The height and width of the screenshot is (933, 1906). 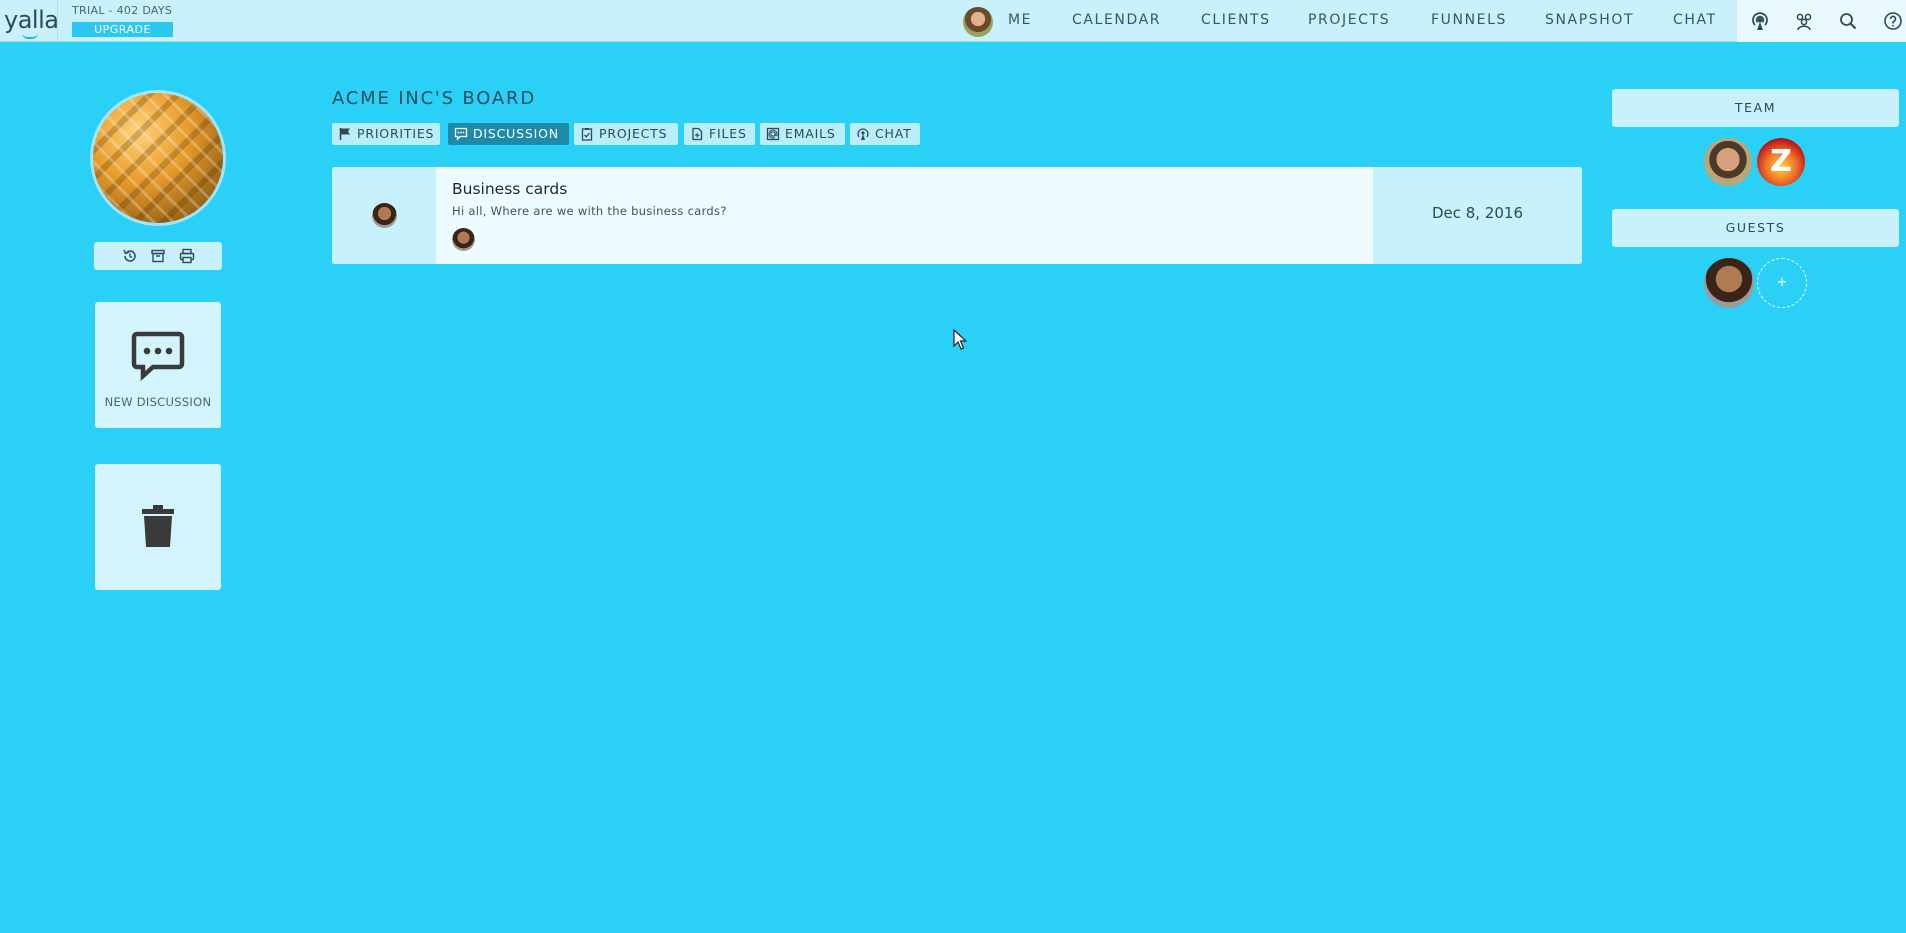 I want to click on team-member-z-avatar: Z, so click(x=1781, y=162).